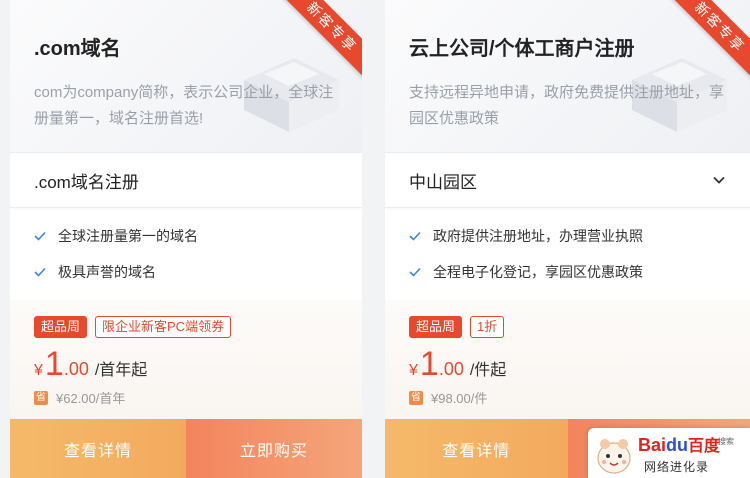 The height and width of the screenshot is (478, 750). Describe the element at coordinates (459, 398) in the screenshot. I see `original-price-text: ¥98.00/件` at that location.